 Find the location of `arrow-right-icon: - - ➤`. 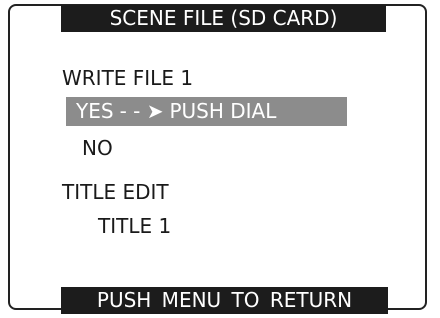

arrow-right-icon: - - ➤ is located at coordinates (141, 111).